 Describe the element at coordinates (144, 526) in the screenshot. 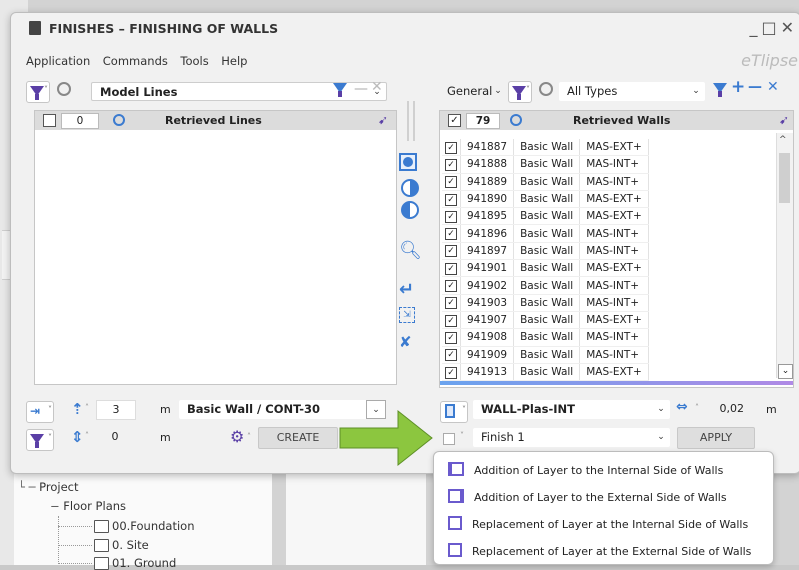

I see `tree-item-view-0: 00.Foundation` at that location.